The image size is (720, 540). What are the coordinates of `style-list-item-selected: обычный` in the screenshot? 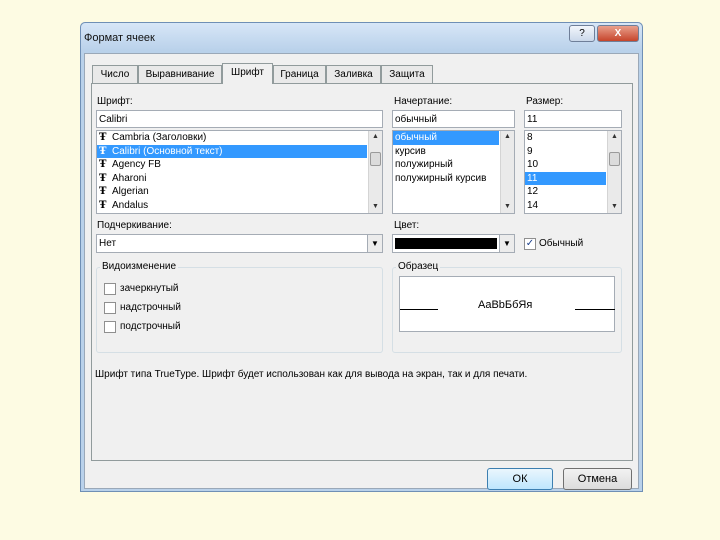 It's located at (446, 138).